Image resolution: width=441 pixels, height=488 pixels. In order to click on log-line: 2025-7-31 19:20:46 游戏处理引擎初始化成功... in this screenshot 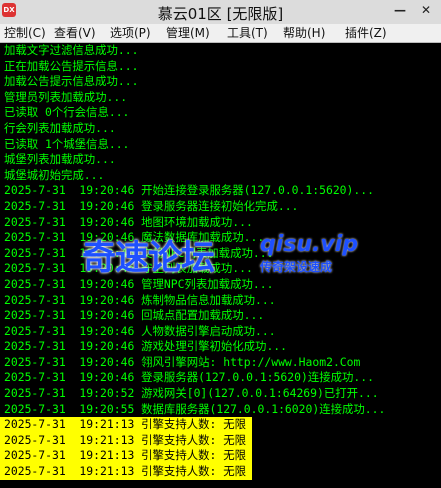, I will do `click(146, 346)`.